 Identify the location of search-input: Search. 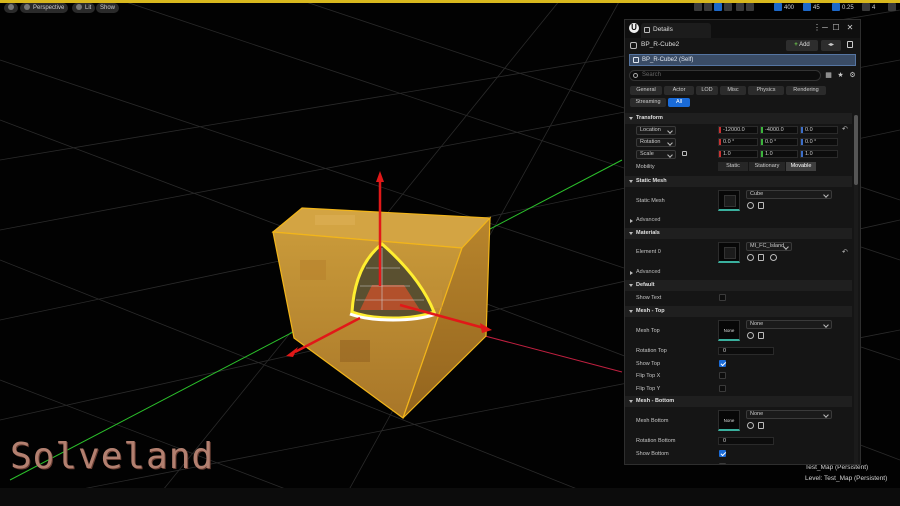
(725, 75).